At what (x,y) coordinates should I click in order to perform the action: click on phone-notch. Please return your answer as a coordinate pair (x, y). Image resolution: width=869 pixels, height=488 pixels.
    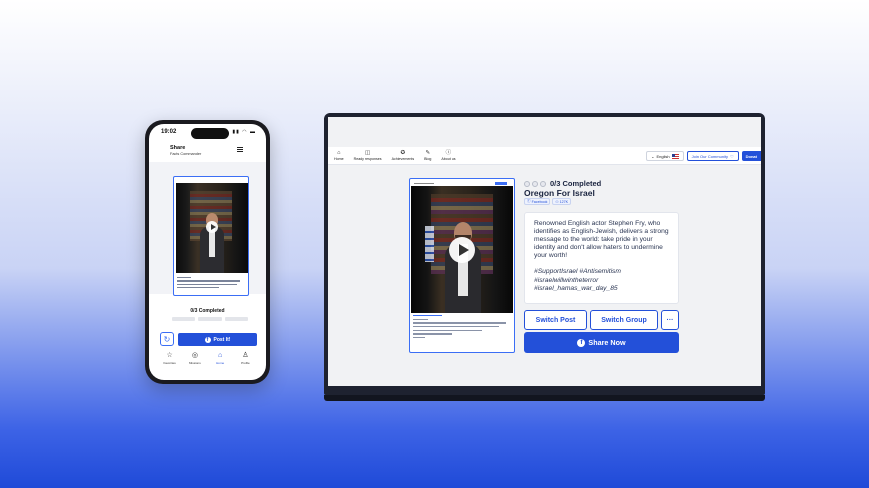
    Looking at the image, I should click on (210, 133).